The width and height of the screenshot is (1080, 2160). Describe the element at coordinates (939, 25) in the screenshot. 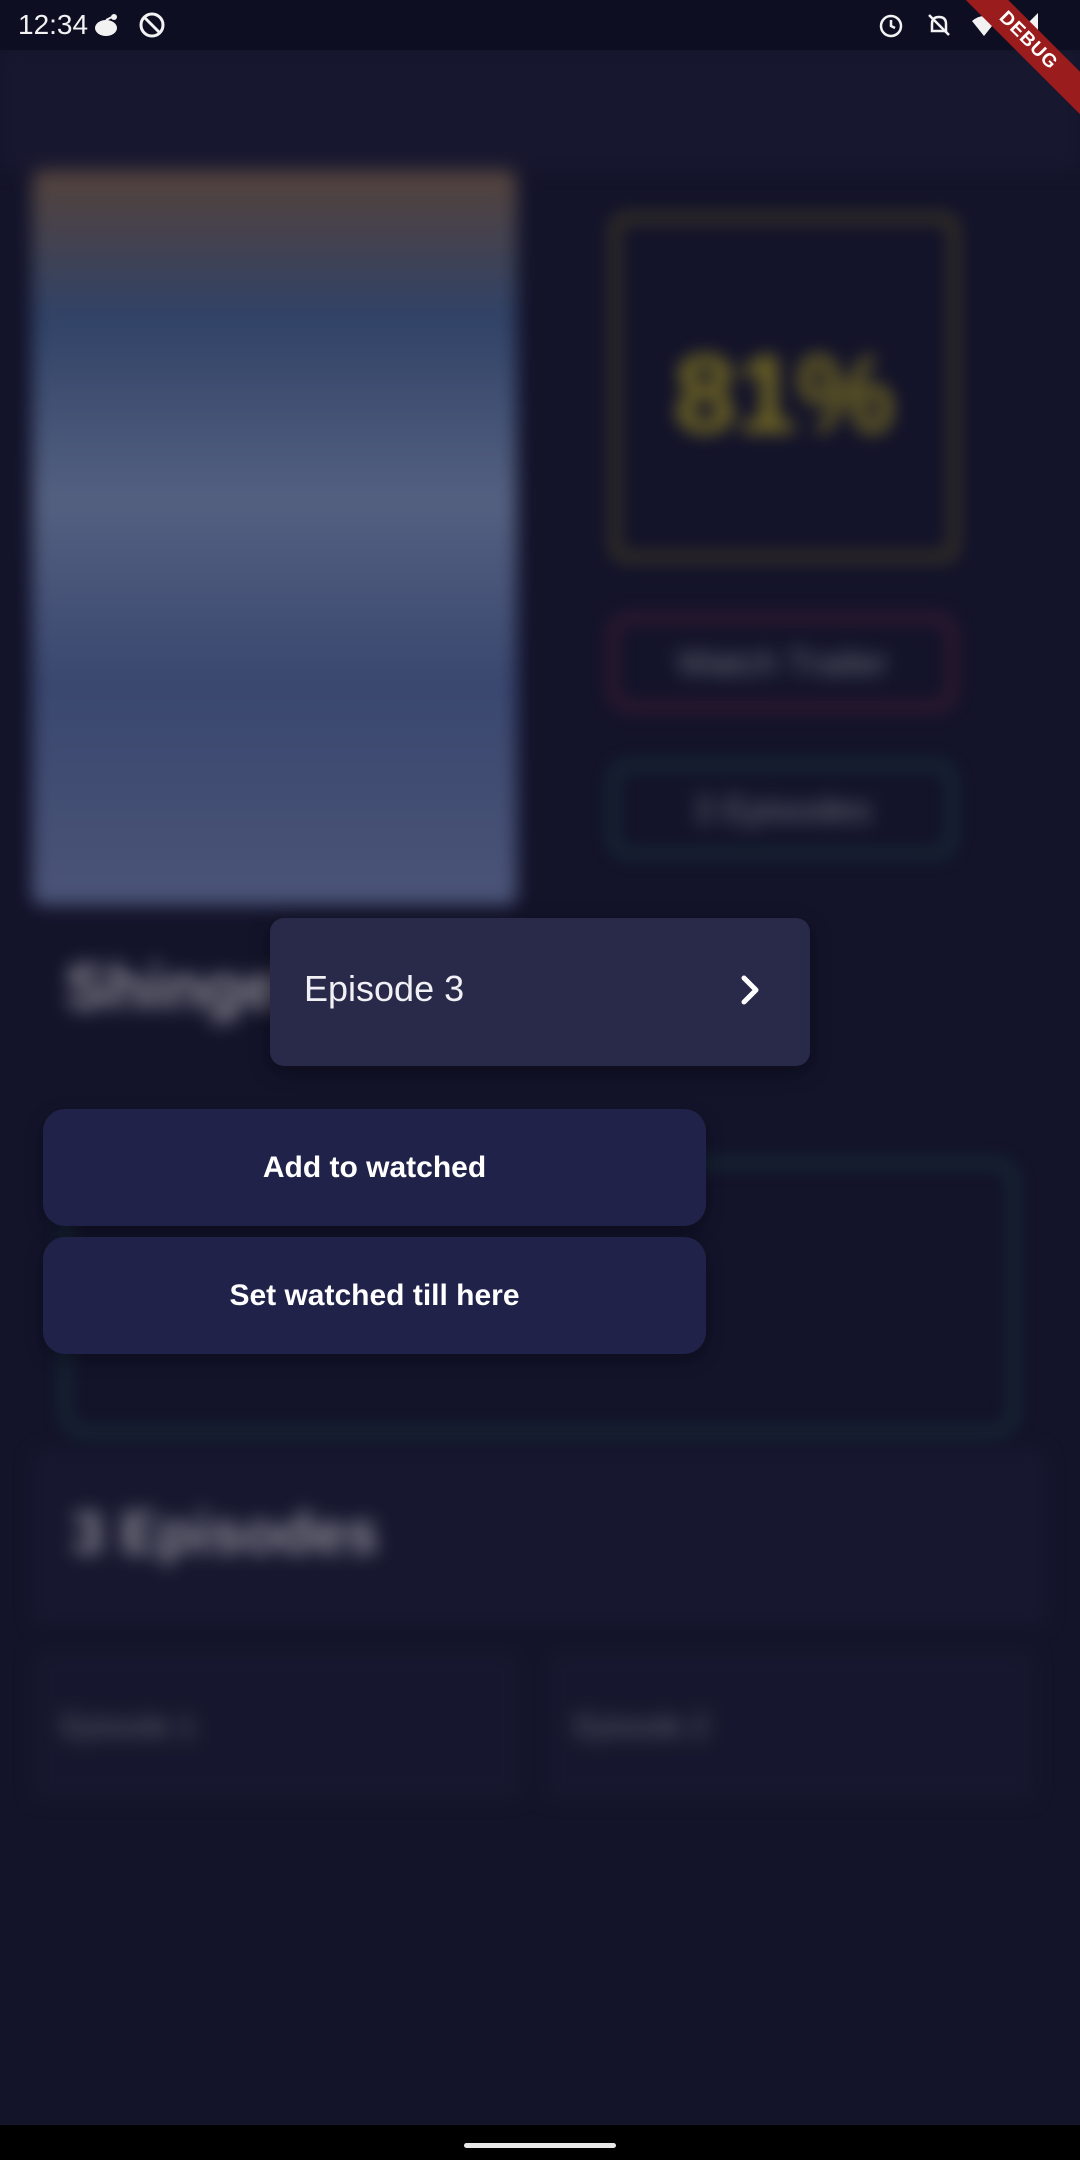

I see `notifications-off-icon` at that location.